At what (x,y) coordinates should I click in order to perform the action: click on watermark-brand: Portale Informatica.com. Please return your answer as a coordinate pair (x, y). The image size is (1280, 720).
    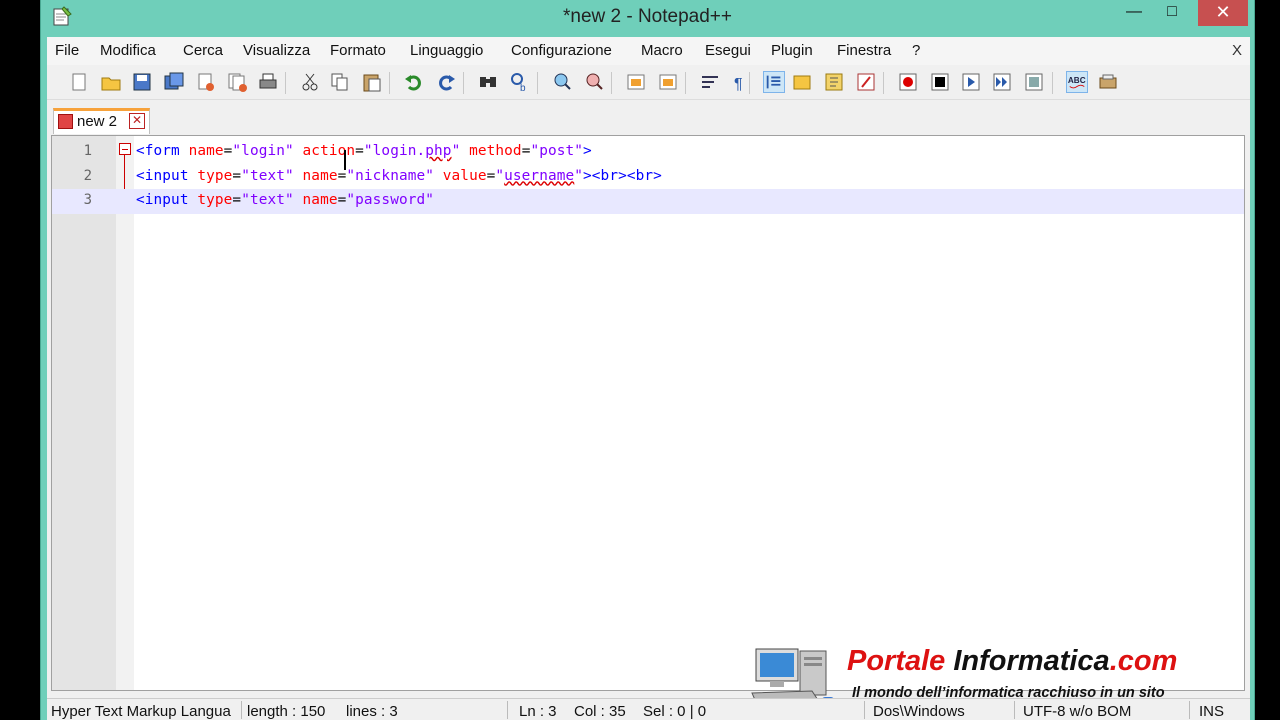
    Looking at the image, I should click on (1012, 661).